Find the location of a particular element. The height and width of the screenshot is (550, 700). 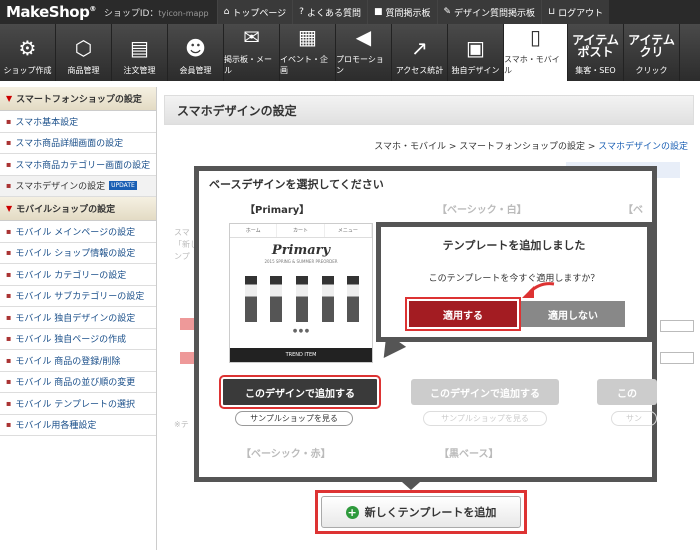

top-link-home: ⌂ トップページ is located at coordinates (254, 12).